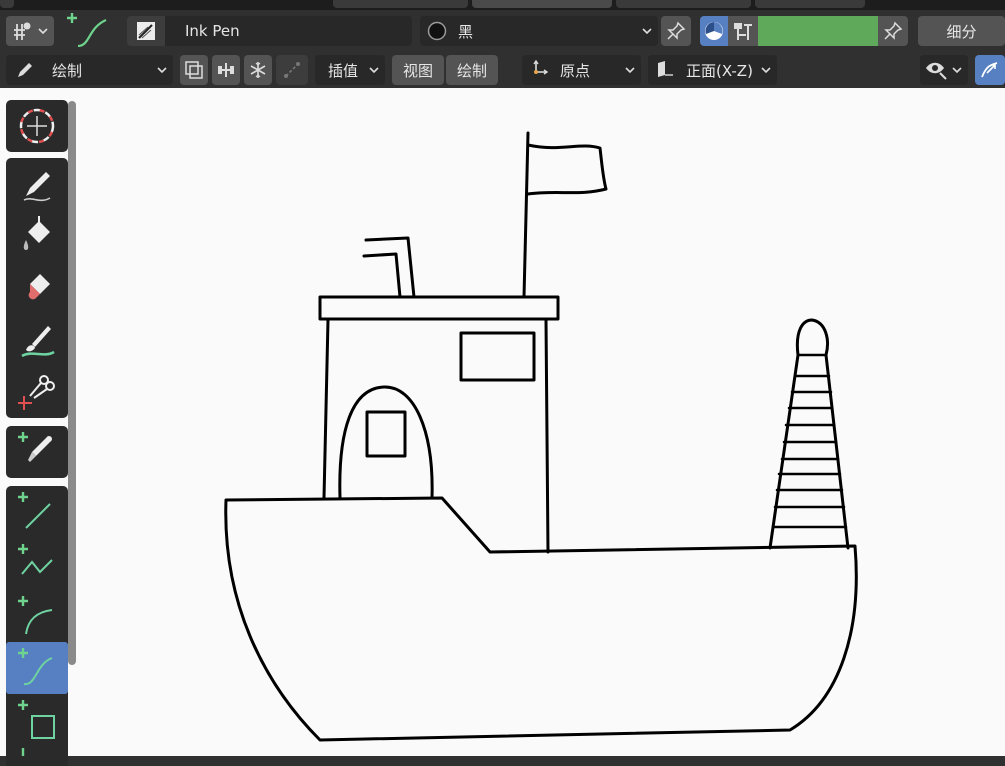 The width and height of the screenshot is (1005, 766). What do you see at coordinates (526, 215) in the screenshot?
I see `flag-pole` at bounding box center [526, 215].